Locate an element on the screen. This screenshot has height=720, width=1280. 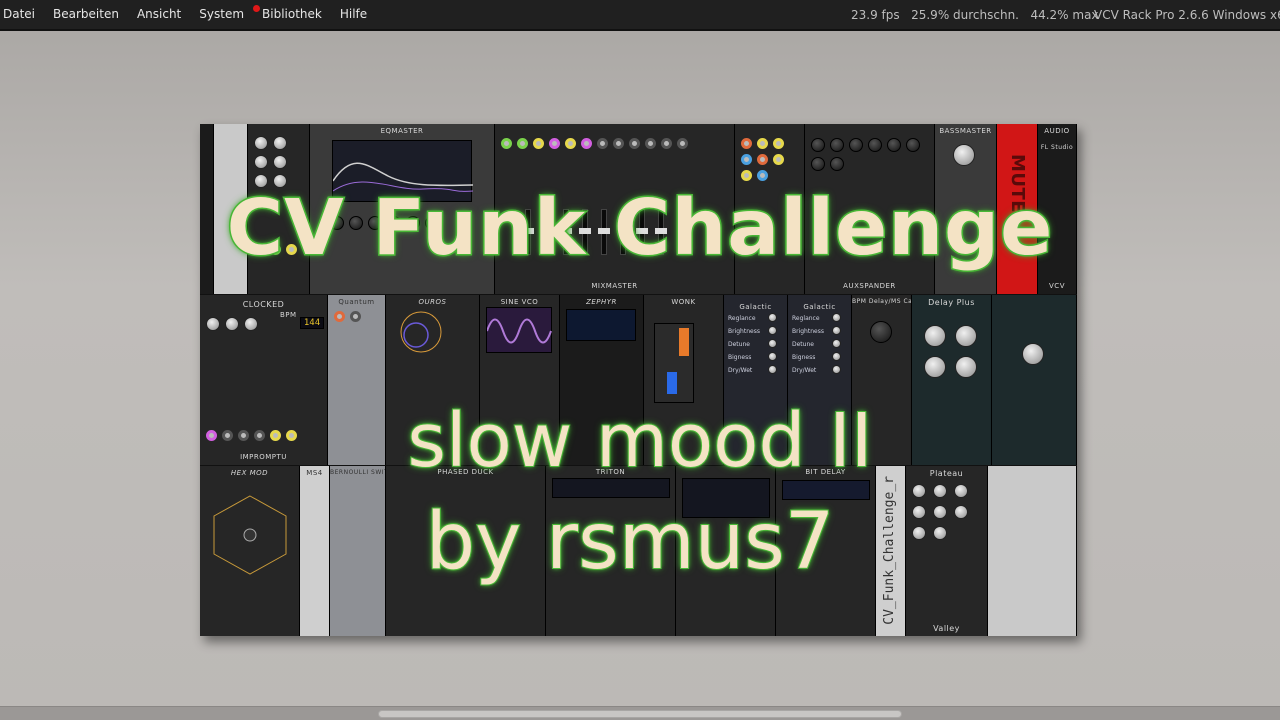
galactic-param-label: Dry/Wet is located at coordinates (804, 370).